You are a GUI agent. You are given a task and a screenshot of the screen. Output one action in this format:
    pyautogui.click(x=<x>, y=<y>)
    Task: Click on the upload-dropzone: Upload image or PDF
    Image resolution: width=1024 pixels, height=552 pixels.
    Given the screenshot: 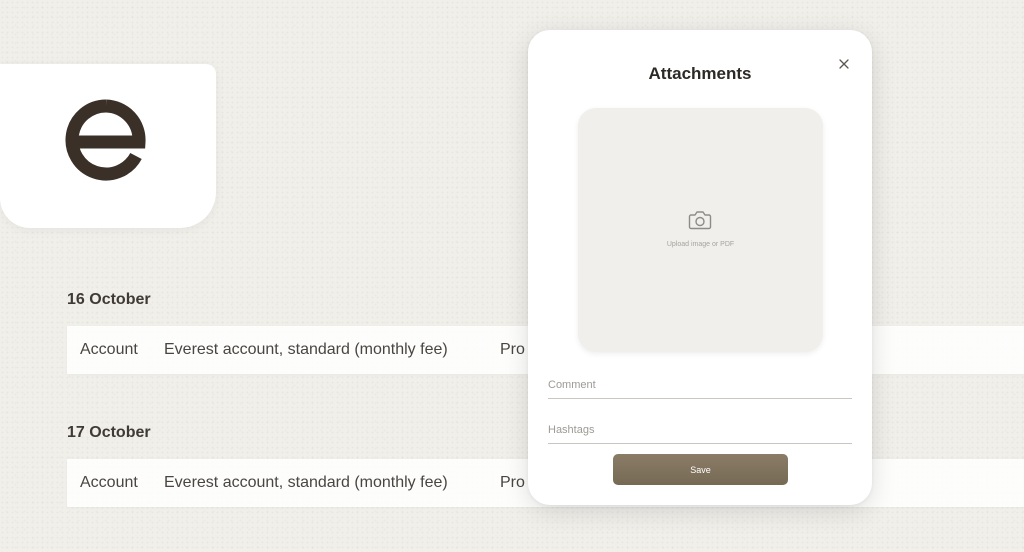 What is the action you would take?
    pyautogui.click(x=700, y=230)
    